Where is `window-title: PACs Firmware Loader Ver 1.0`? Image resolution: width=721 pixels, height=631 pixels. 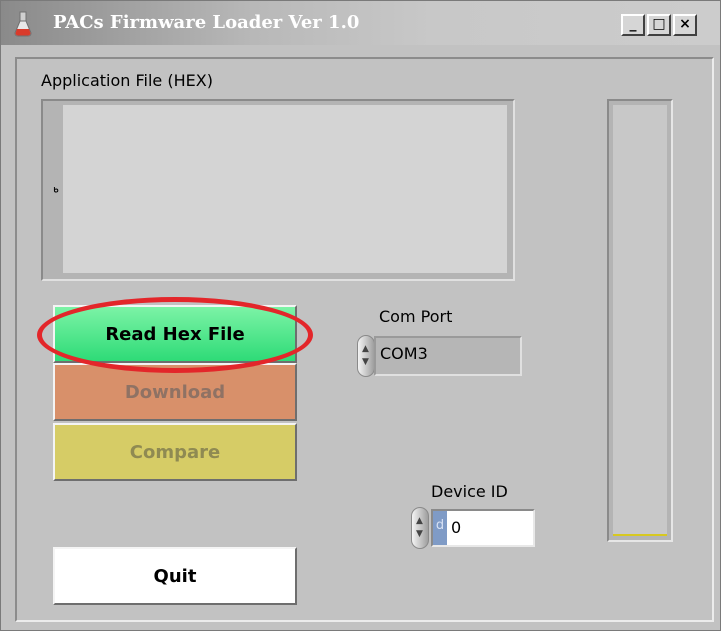 window-title: PACs Firmware Loader Ver 1.0 is located at coordinates (206, 22).